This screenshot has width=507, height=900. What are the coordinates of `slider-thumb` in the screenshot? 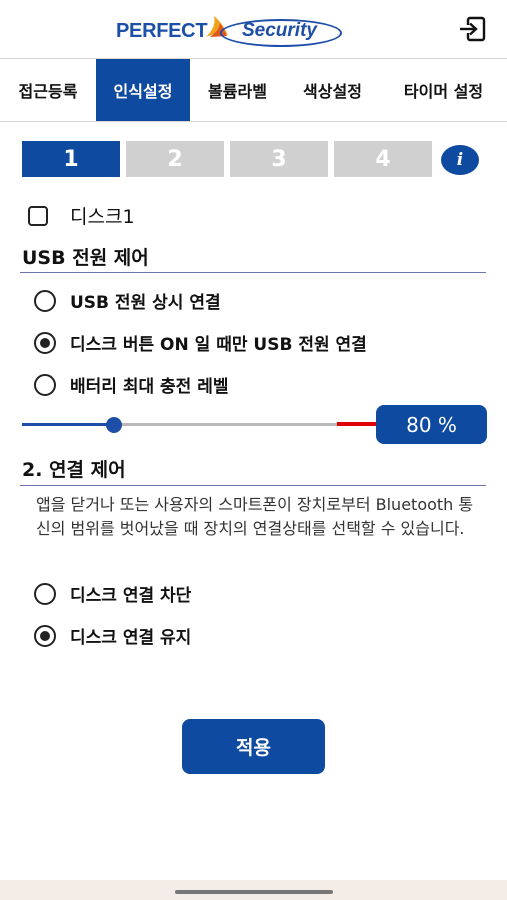 It's located at (114, 425).